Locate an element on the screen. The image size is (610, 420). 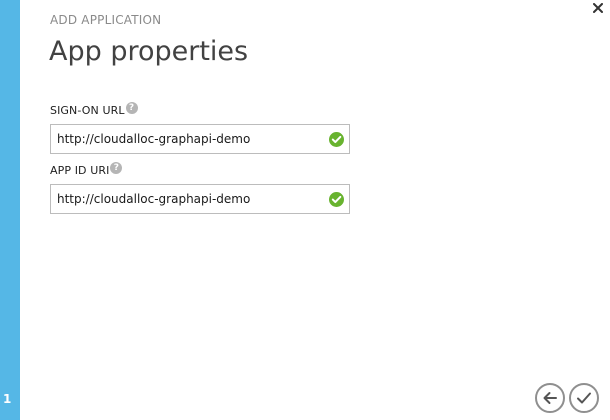
close-icon is located at coordinates (598, 8).